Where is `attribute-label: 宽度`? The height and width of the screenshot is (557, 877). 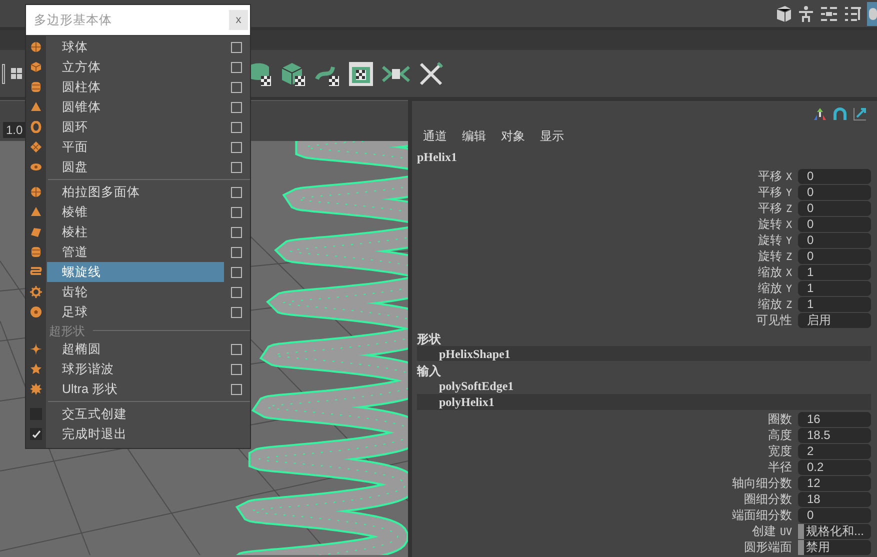
attribute-label: 宽度 is located at coordinates (779, 451).